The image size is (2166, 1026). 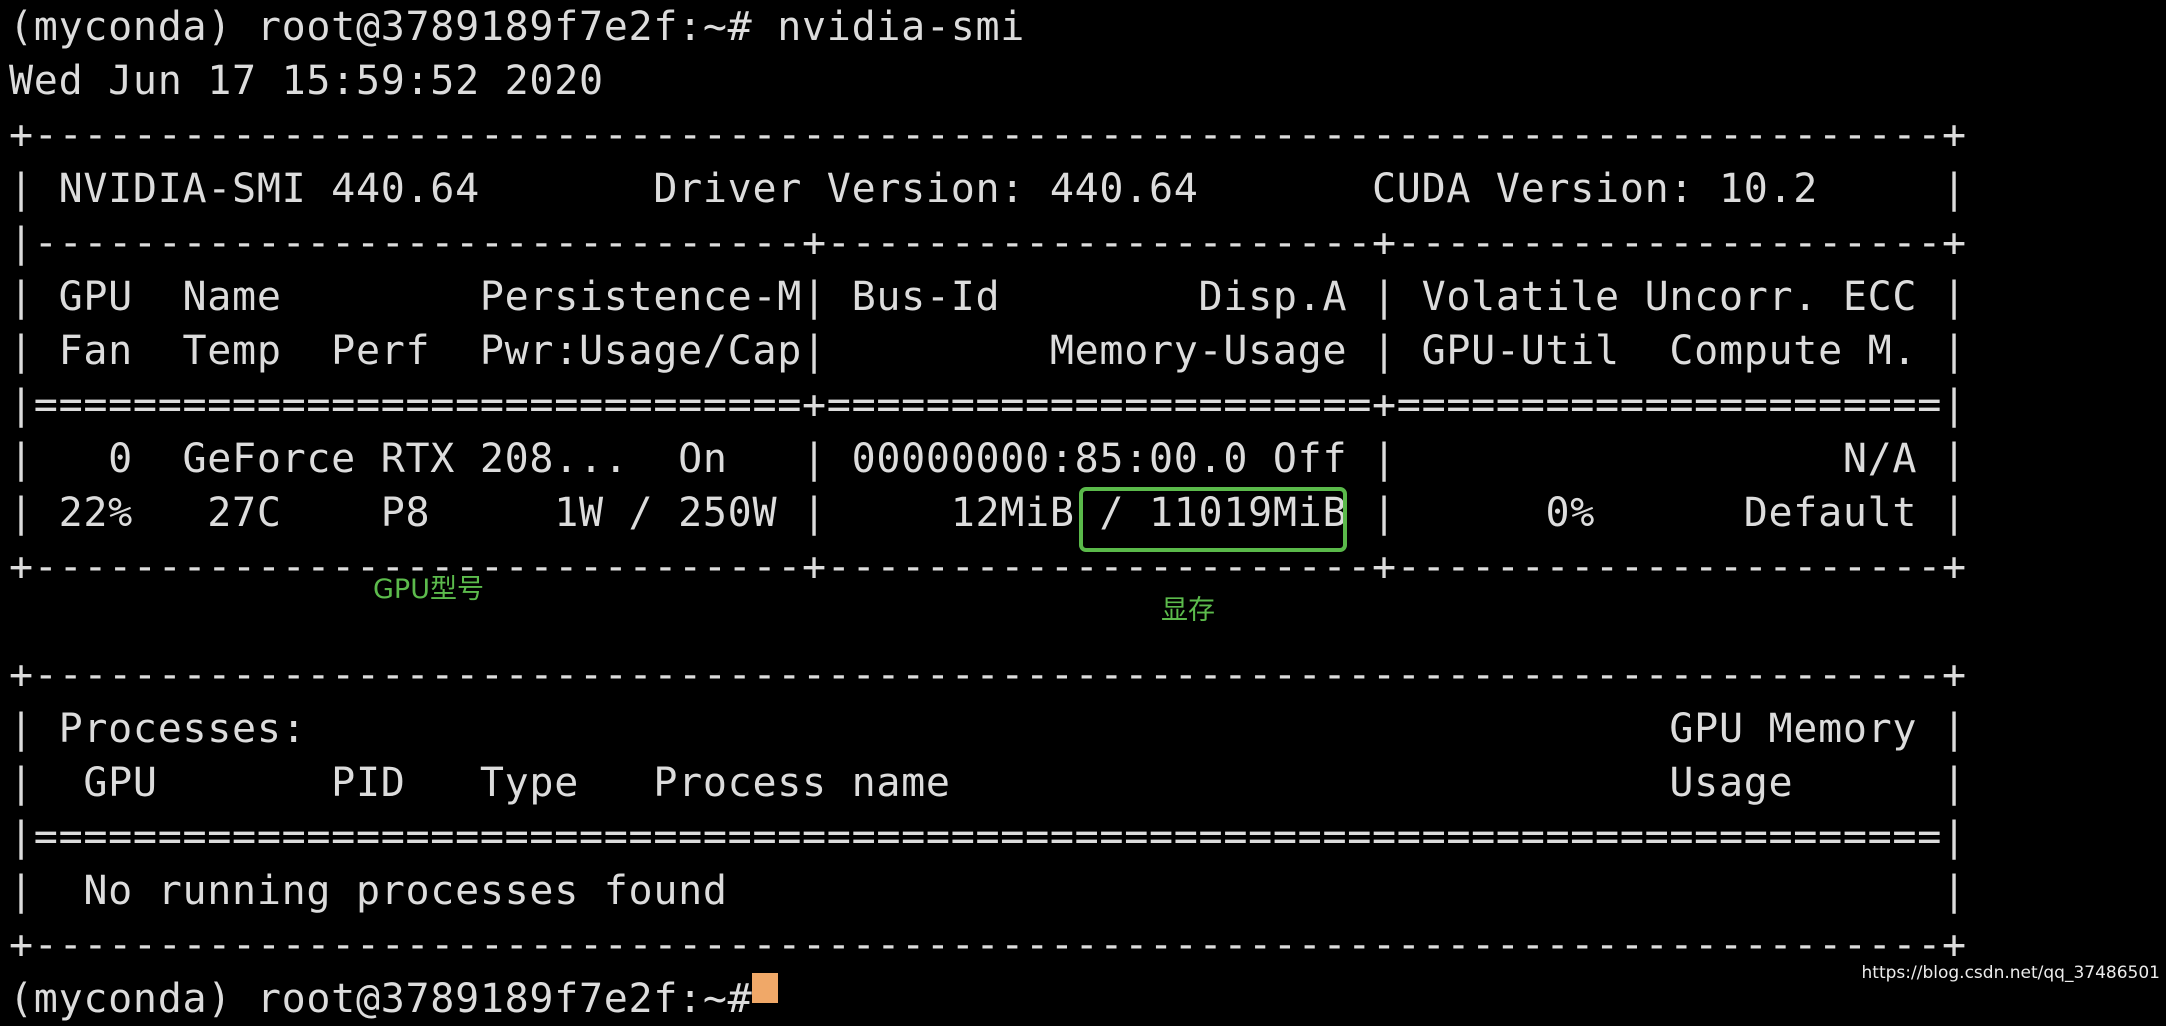 What do you see at coordinates (1213, 519) in the screenshot?
I see `memory-highlight-box` at bounding box center [1213, 519].